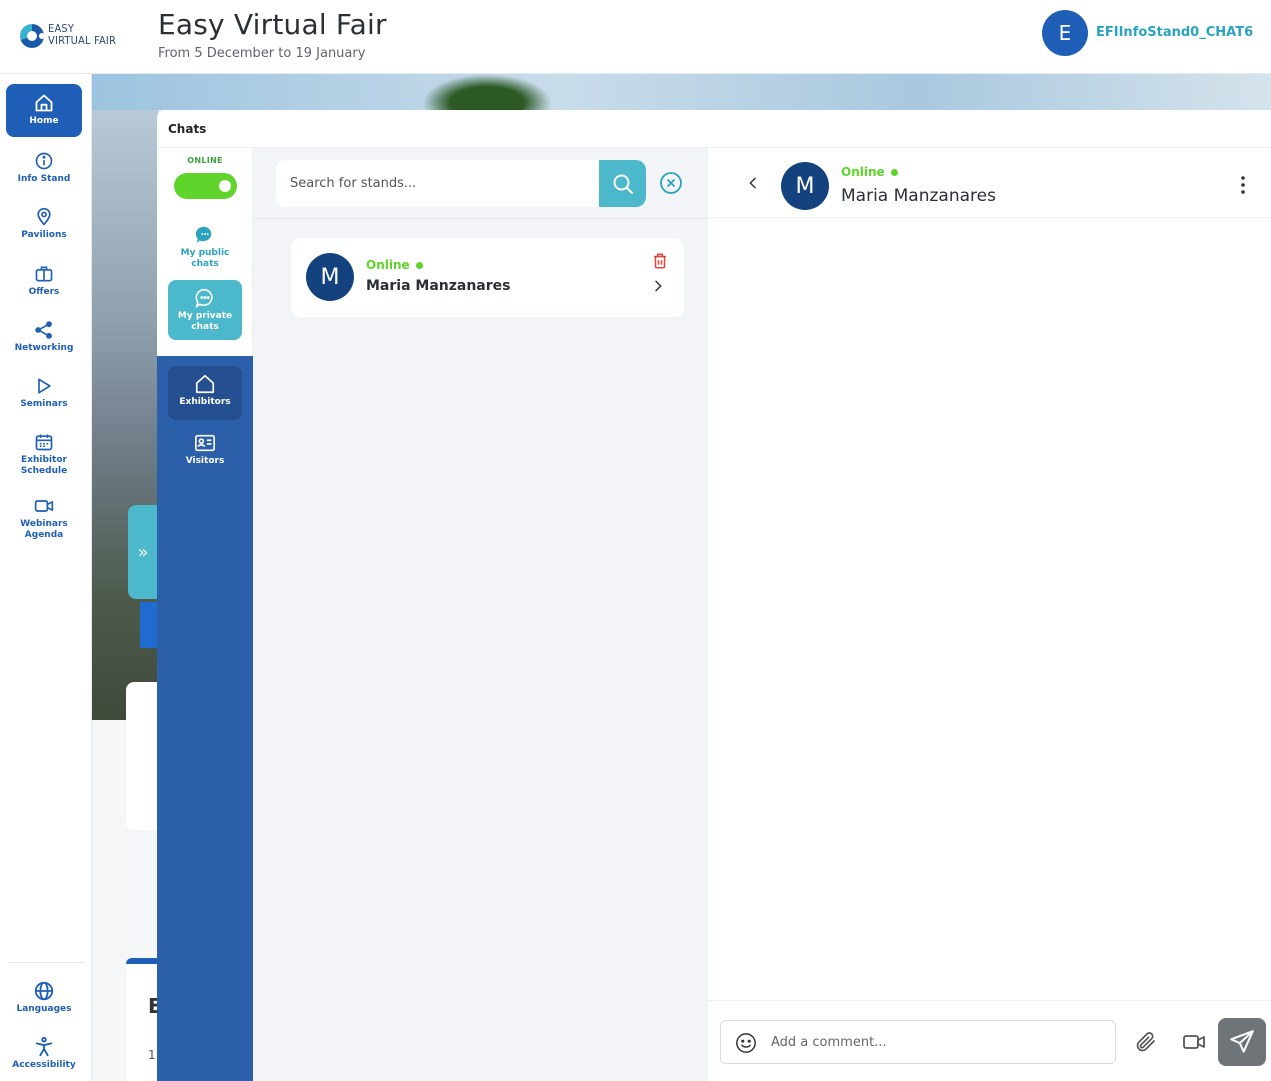 Image resolution: width=1271 pixels, height=1081 pixels. I want to click on sidebar-item-label: Networking, so click(44, 348).